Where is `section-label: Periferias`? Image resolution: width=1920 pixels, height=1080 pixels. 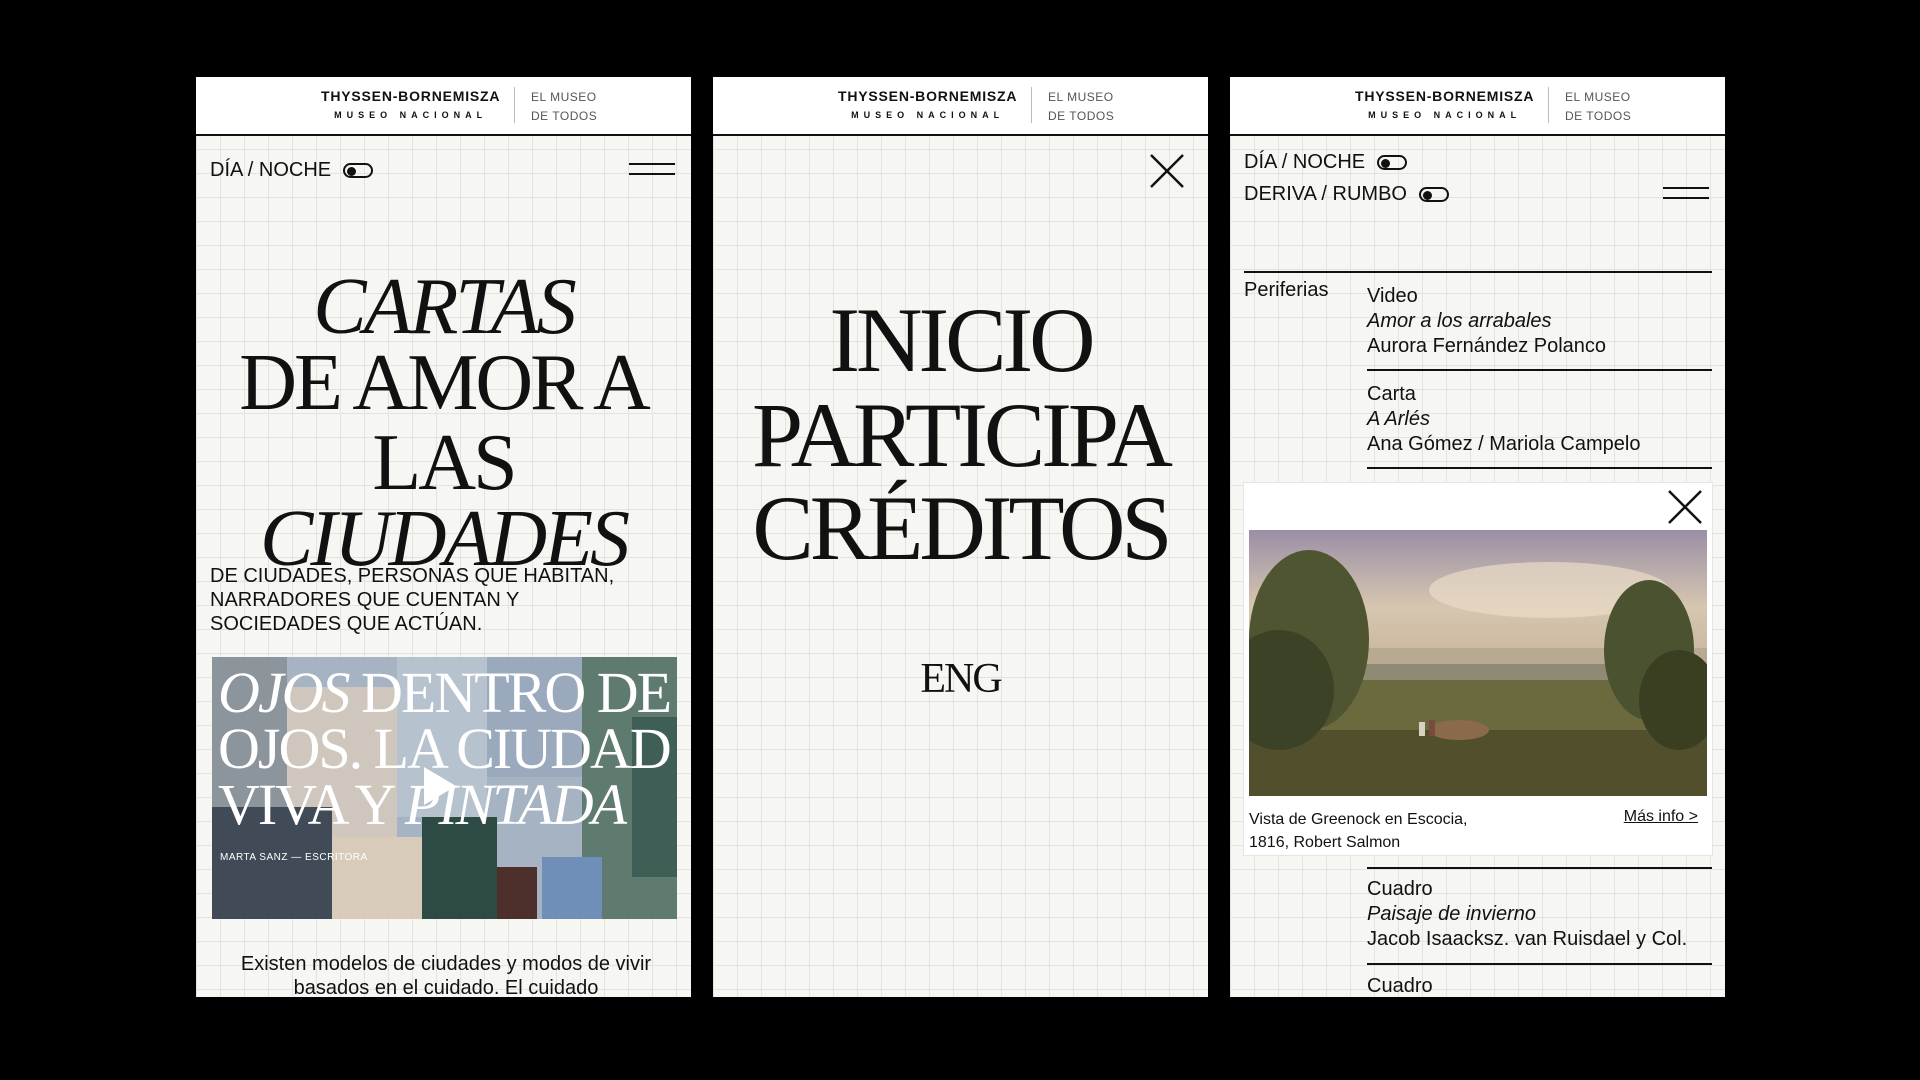
section-label: Periferias is located at coordinates (1286, 290).